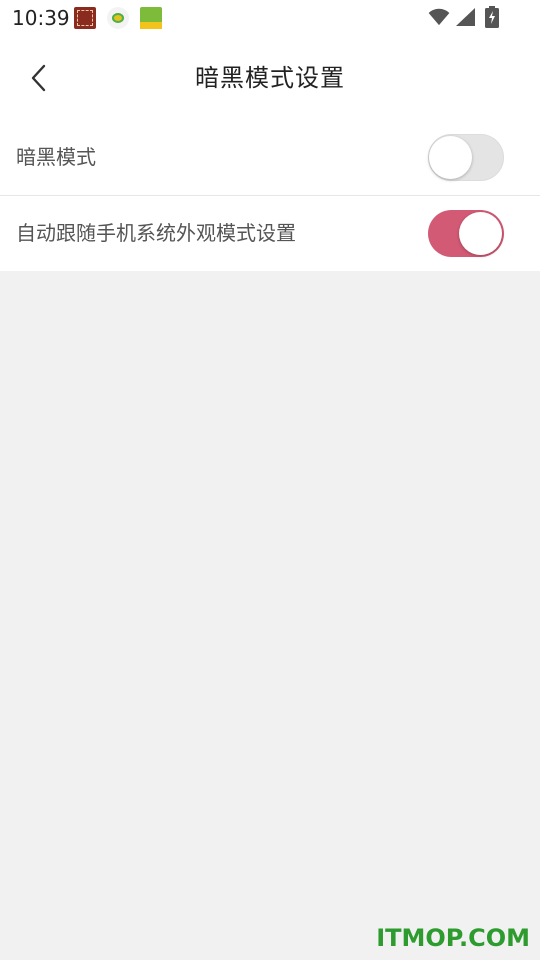  Describe the element at coordinates (453, 938) in the screenshot. I see `watermark: ITMOP.COM` at that location.